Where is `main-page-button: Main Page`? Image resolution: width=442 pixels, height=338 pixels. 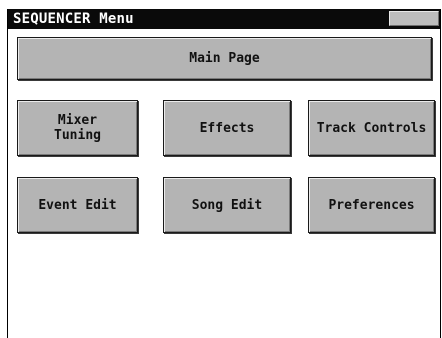
main-page-button: Main Page is located at coordinates (224, 58).